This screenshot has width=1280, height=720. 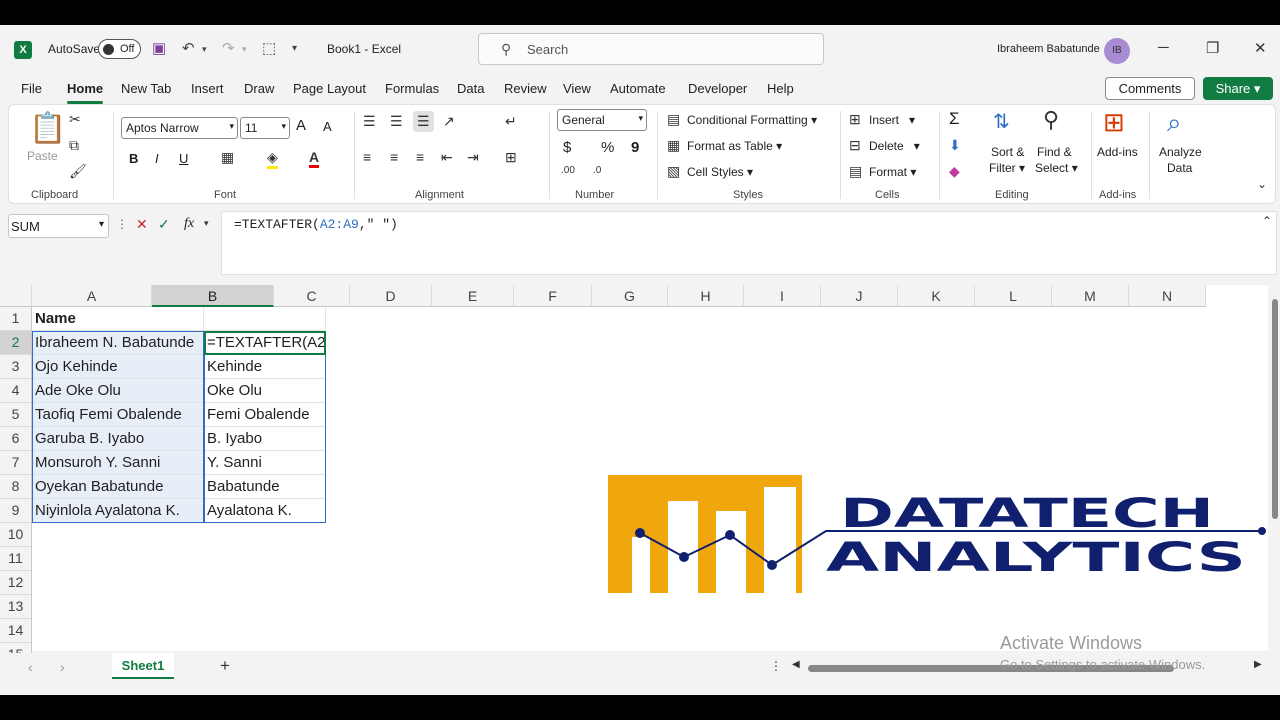 I want to click on percent-button: %, so click(x=607, y=147).